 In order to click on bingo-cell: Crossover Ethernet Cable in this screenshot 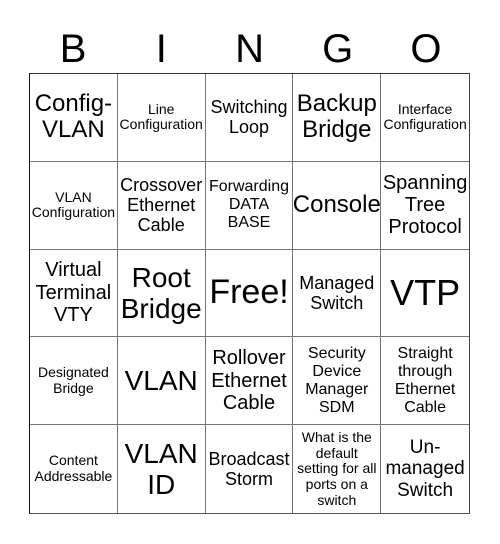, I will do `click(161, 205)`.